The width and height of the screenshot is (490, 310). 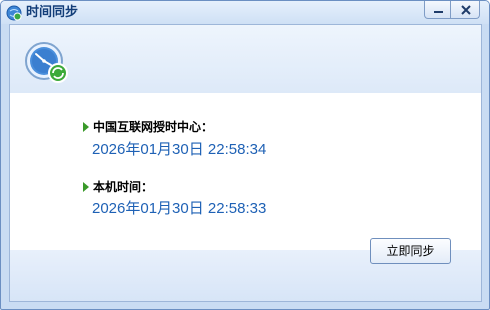 What do you see at coordinates (179, 208) in the screenshot?
I see `local-time-value: 2026年01月30日 22:58:33` at bounding box center [179, 208].